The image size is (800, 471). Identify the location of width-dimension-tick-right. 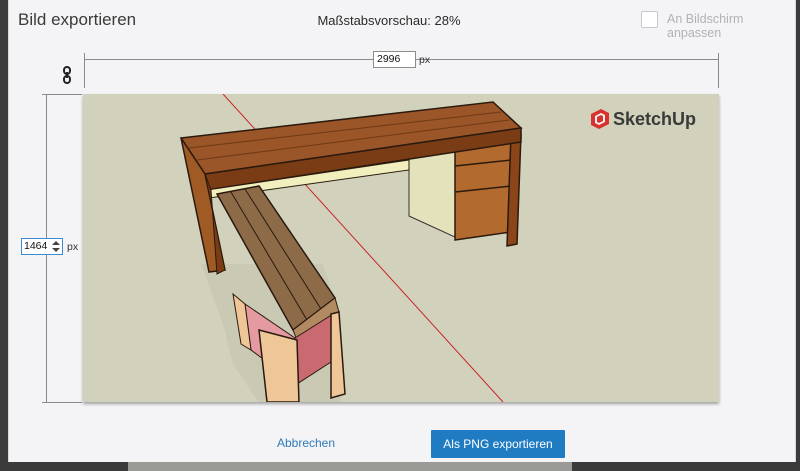
(718, 70).